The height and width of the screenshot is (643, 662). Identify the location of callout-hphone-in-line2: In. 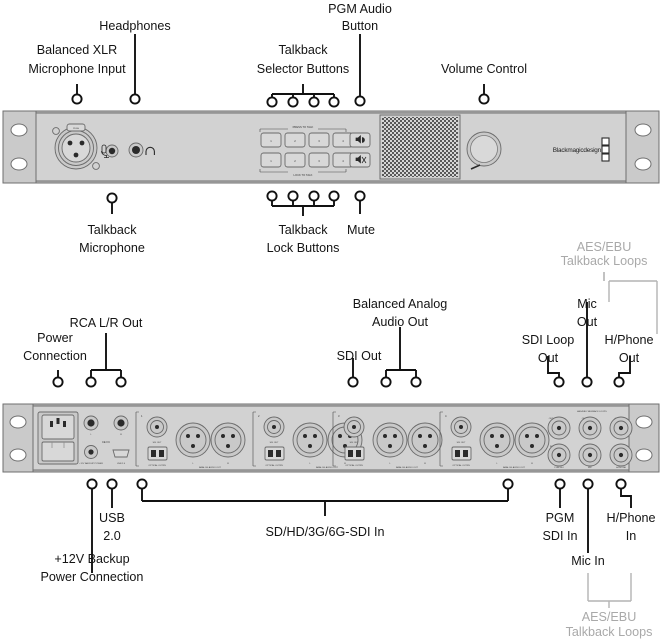
(631, 536).